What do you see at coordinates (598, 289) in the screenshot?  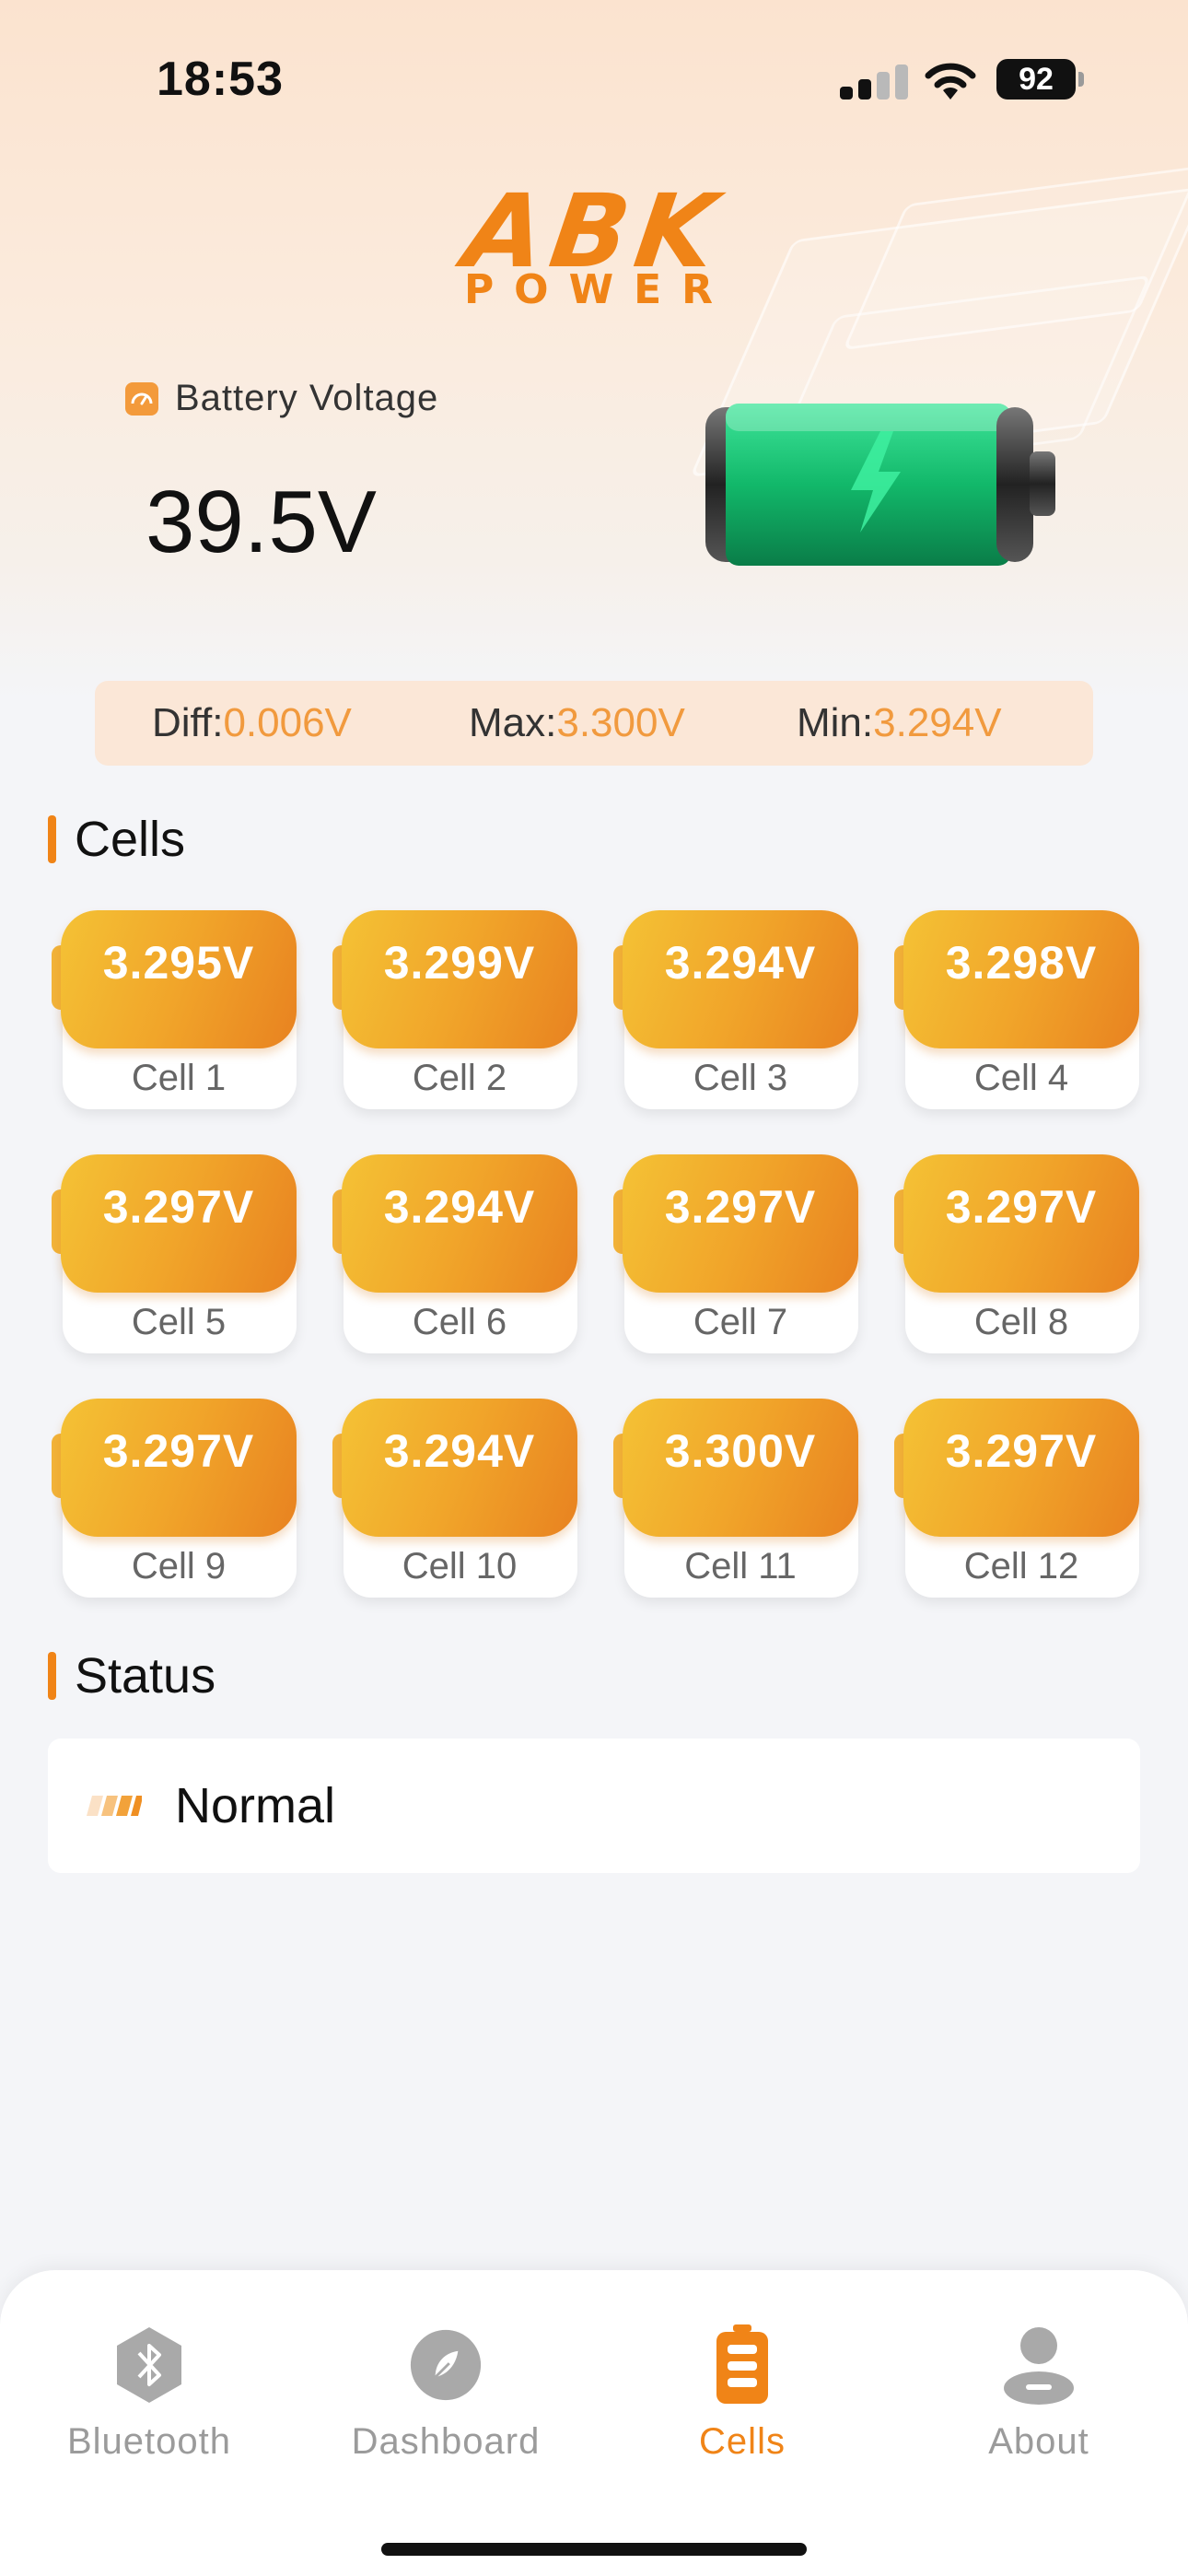 I see `logo-text-sub: POWER` at bounding box center [598, 289].